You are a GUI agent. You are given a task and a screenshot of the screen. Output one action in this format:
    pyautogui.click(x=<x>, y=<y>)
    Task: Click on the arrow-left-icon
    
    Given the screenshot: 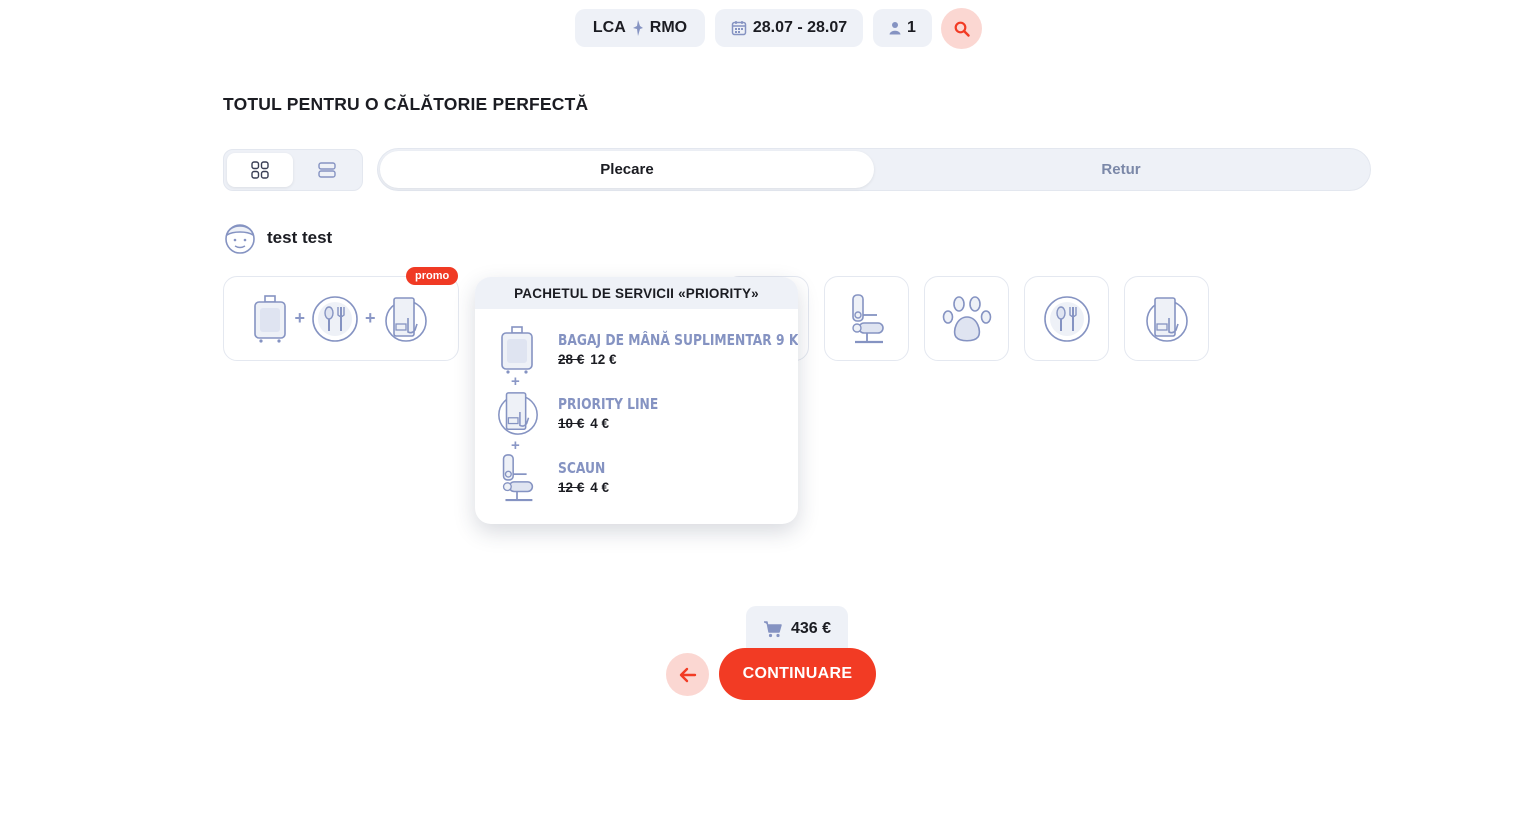 What is the action you would take?
    pyautogui.click(x=687, y=674)
    